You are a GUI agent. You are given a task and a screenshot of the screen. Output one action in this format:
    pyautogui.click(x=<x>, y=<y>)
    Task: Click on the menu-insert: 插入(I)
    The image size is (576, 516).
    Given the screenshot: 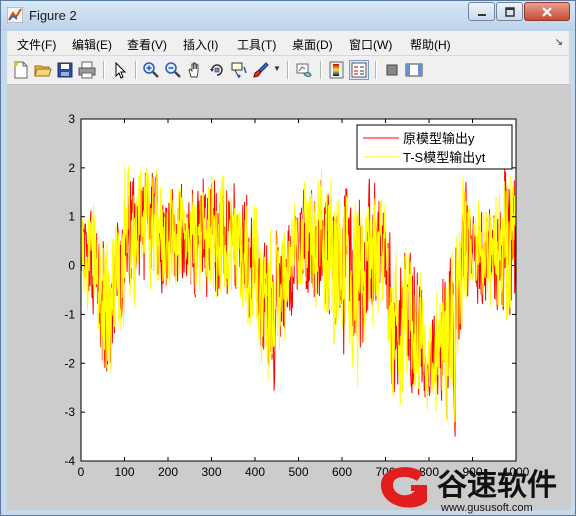 What is the action you would take?
    pyautogui.click(x=200, y=44)
    